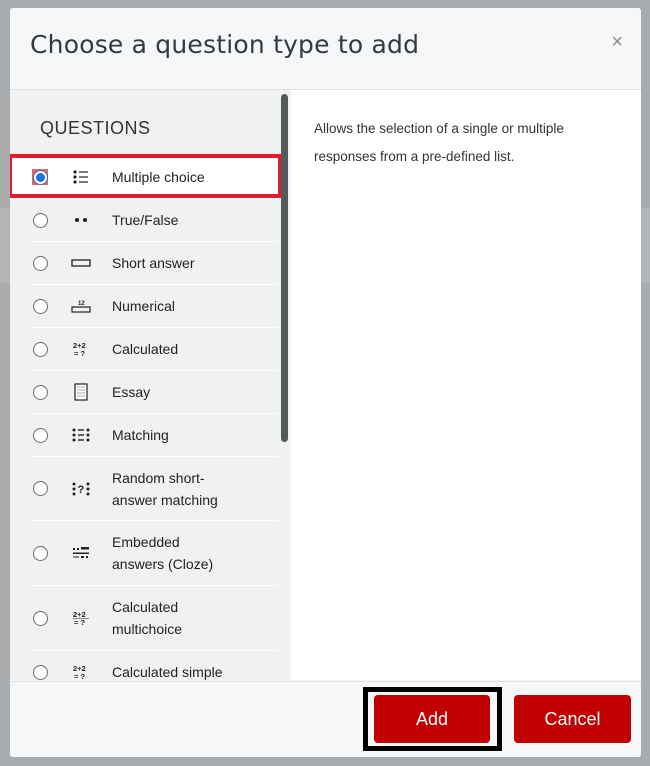  What do you see at coordinates (225, 44) in the screenshot?
I see `modal-title: Choose a question type to add` at bounding box center [225, 44].